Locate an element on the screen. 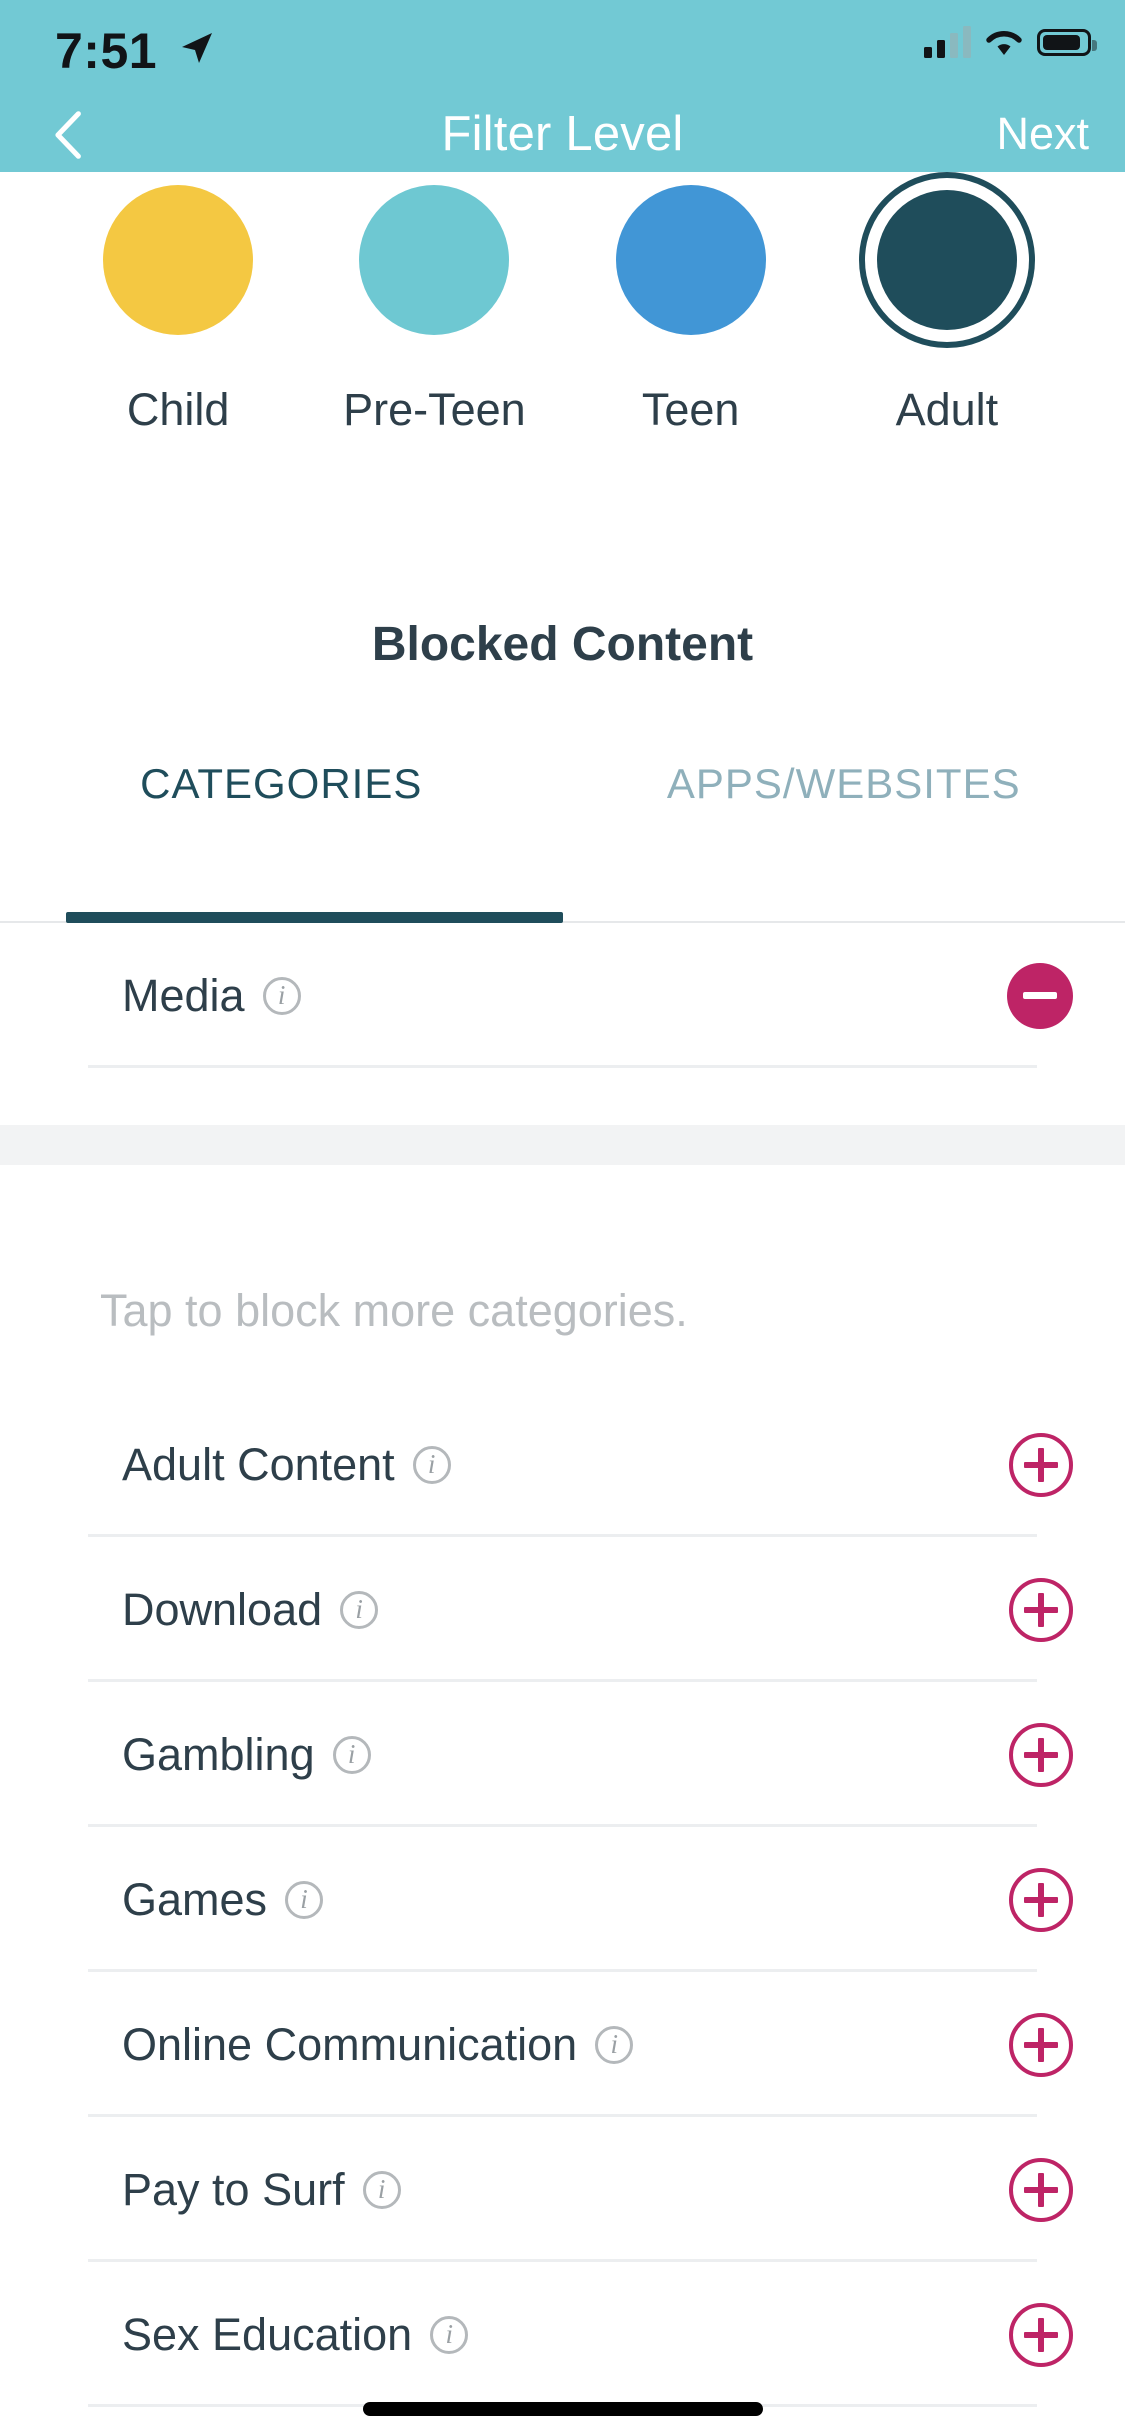 The width and height of the screenshot is (1125, 2436). blocked-categories-list: Media i is located at coordinates (562, 995).